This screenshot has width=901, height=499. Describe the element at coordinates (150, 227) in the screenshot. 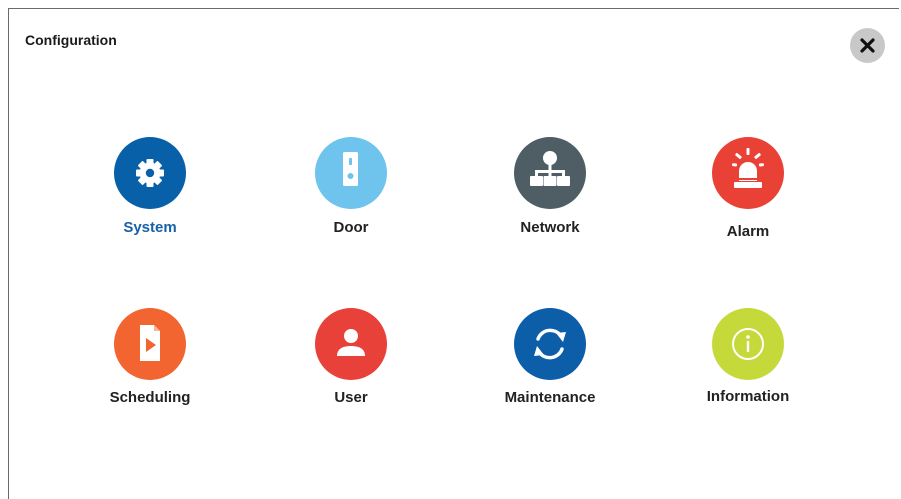

I see `menu-item-label: System` at that location.